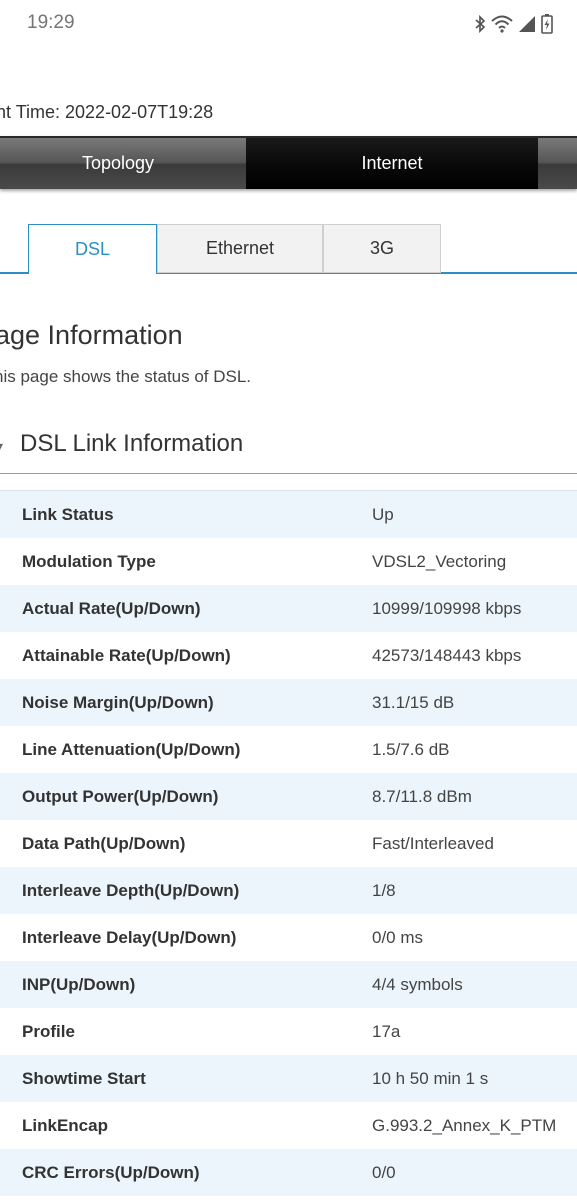 This screenshot has height=1200, width=577. I want to click on table-row: Noise Margin(Up/Down) 31.1/15 dB, so click(288, 702).